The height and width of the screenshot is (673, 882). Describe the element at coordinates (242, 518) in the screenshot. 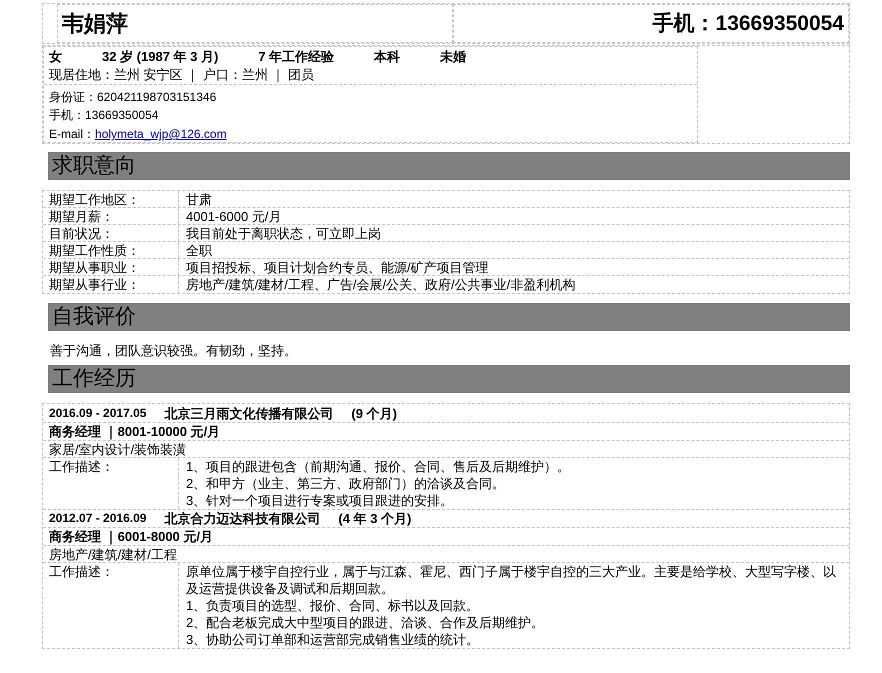

I see `company-name: 北京合力迈达科技有限公司` at that location.